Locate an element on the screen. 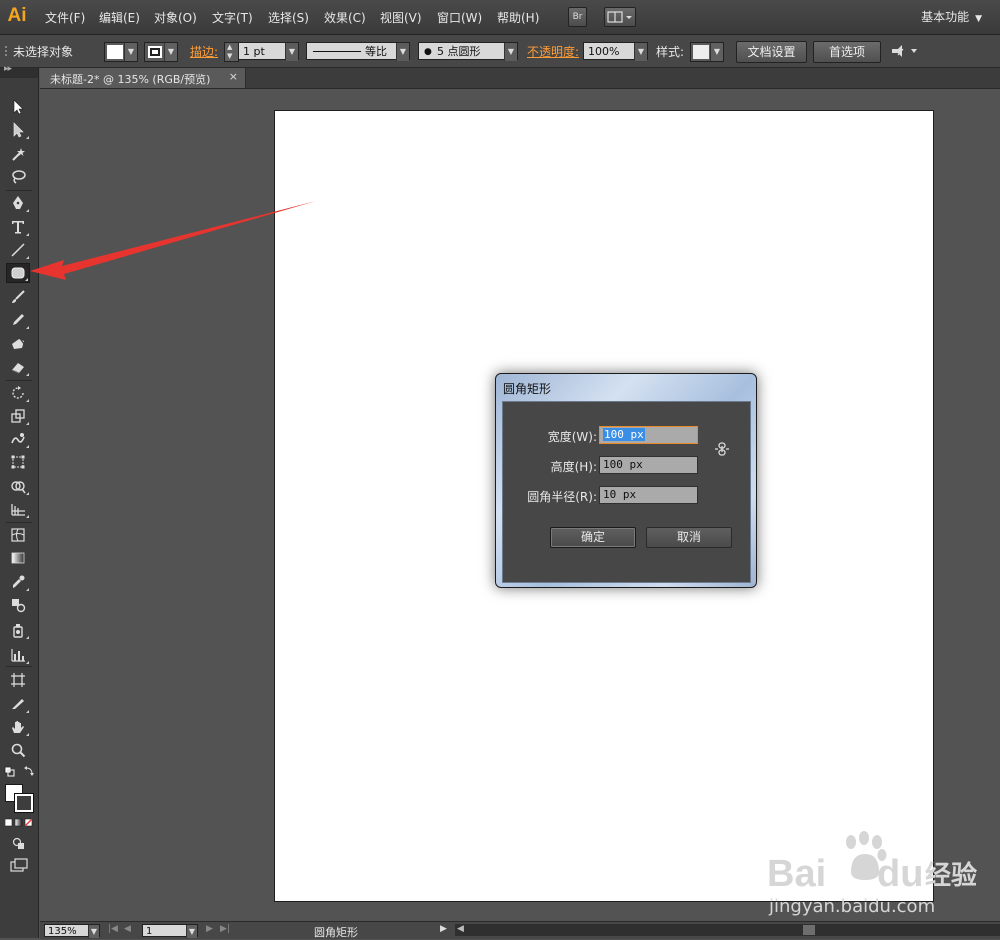 The width and height of the screenshot is (1000, 940). type-tool is located at coordinates (18, 227).